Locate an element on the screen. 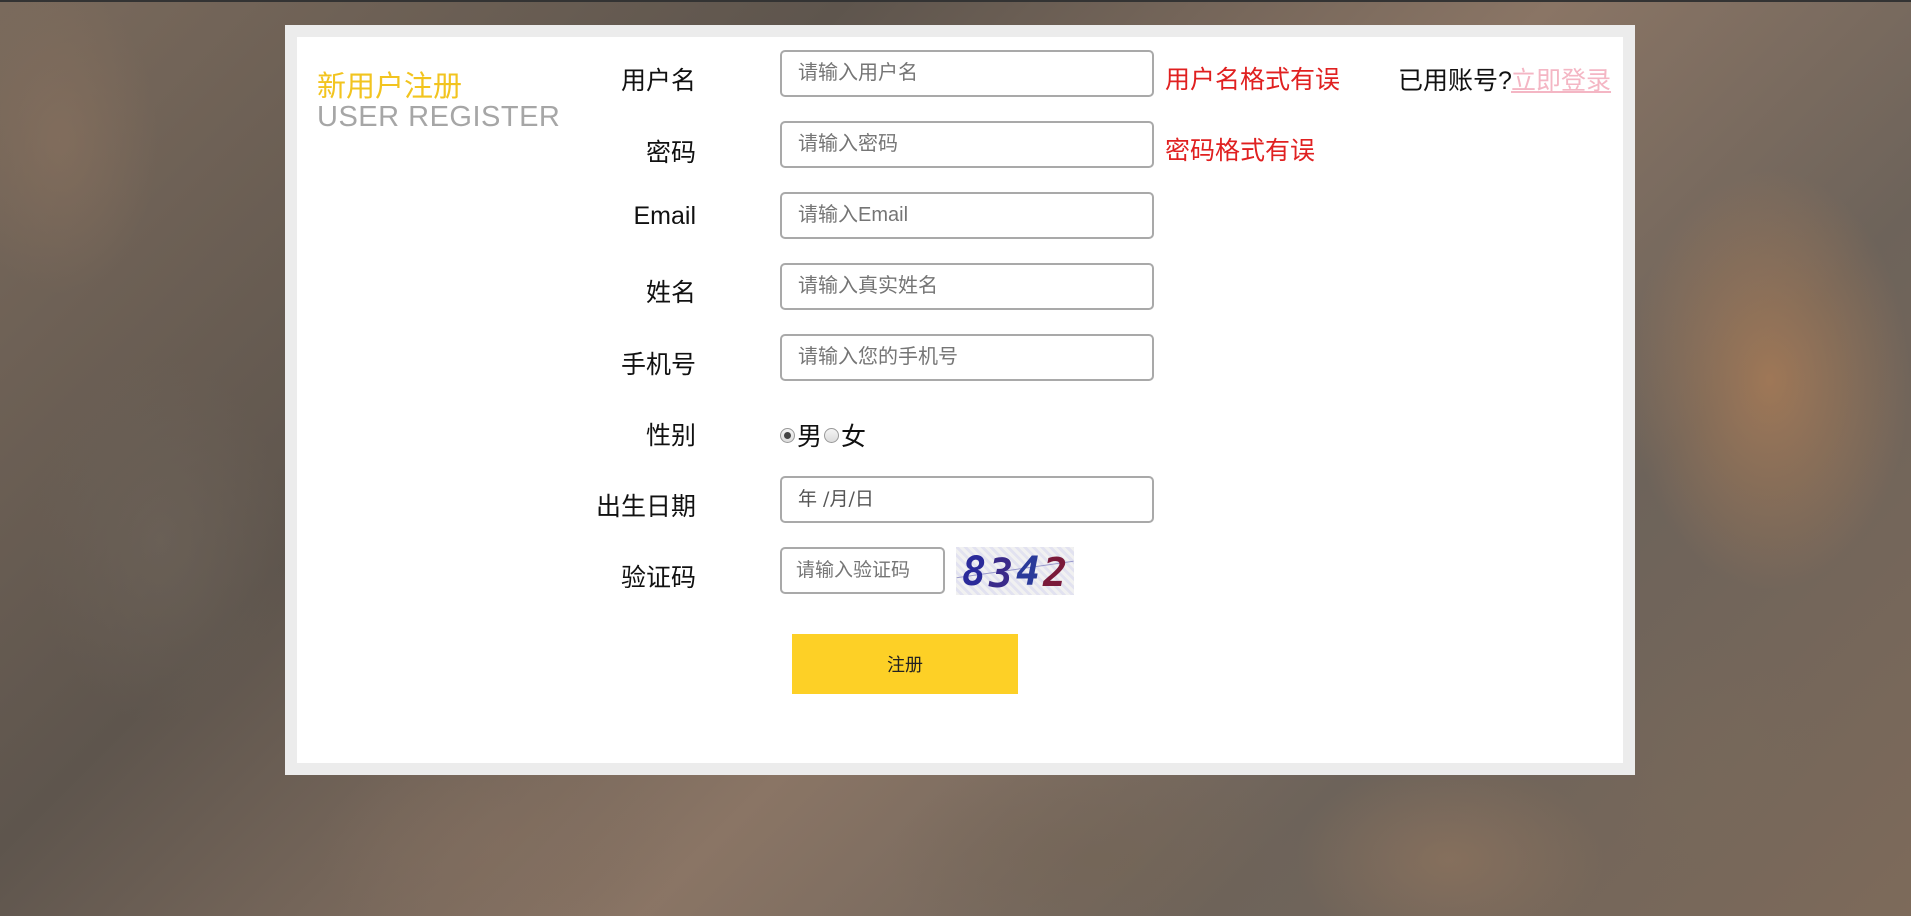 This screenshot has height=916, width=1911. gender-female-label: 女 is located at coordinates (853, 435).